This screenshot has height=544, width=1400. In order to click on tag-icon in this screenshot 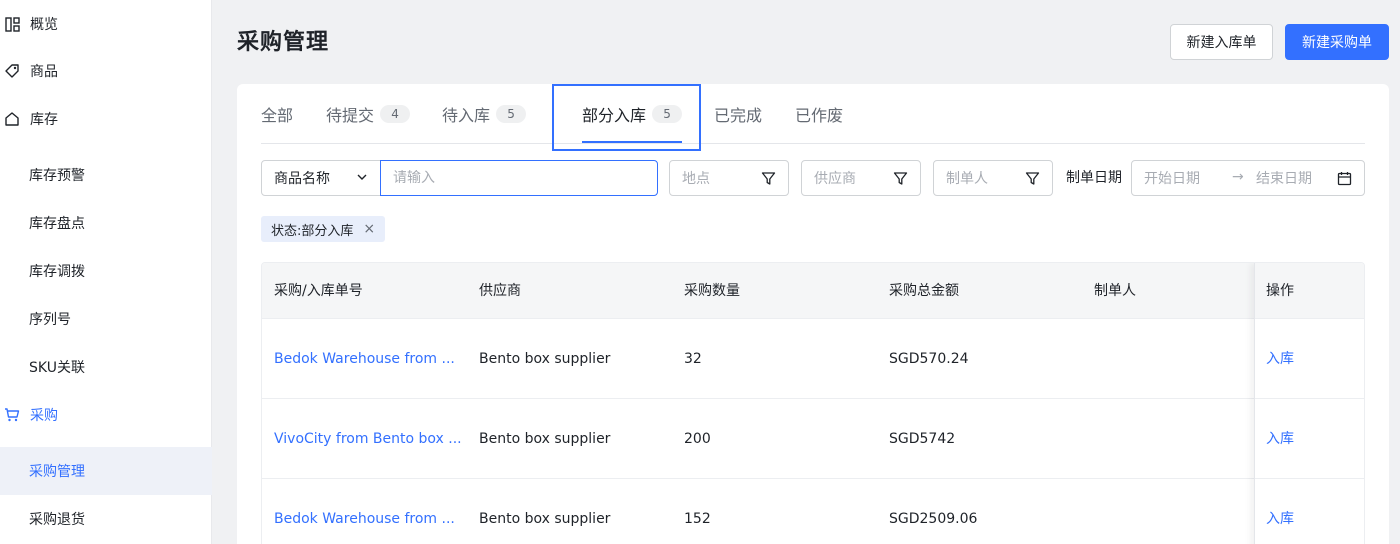, I will do `click(12, 71)`.